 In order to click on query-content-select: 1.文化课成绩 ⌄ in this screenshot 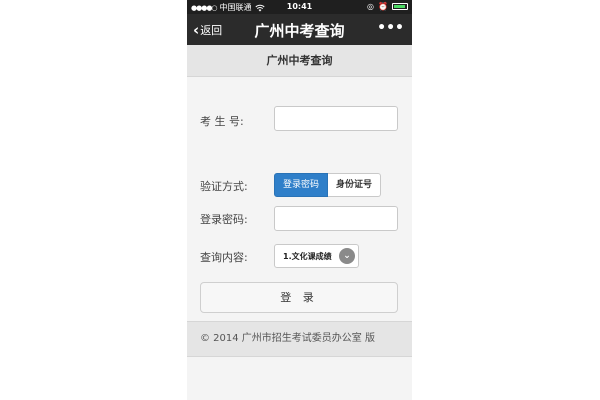, I will do `click(316, 256)`.